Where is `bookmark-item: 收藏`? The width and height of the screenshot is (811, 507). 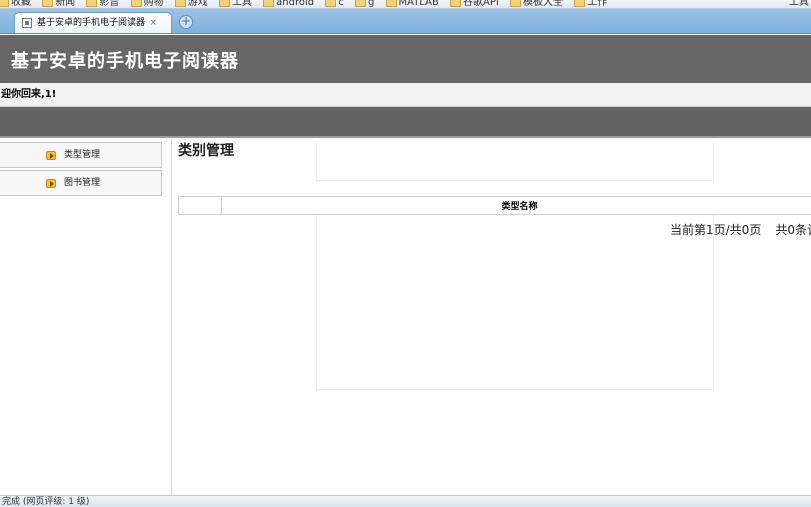
bookmark-item: 收藏 is located at coordinates (15, 4).